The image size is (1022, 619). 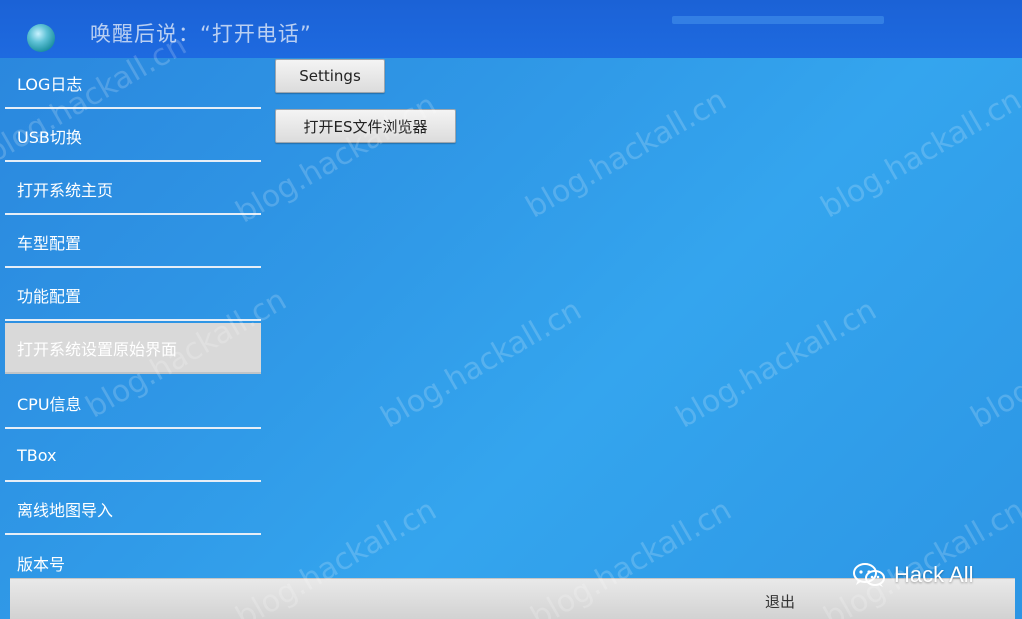 I want to click on sidebar-item-label: 离线地图导入, so click(x=65, y=510).